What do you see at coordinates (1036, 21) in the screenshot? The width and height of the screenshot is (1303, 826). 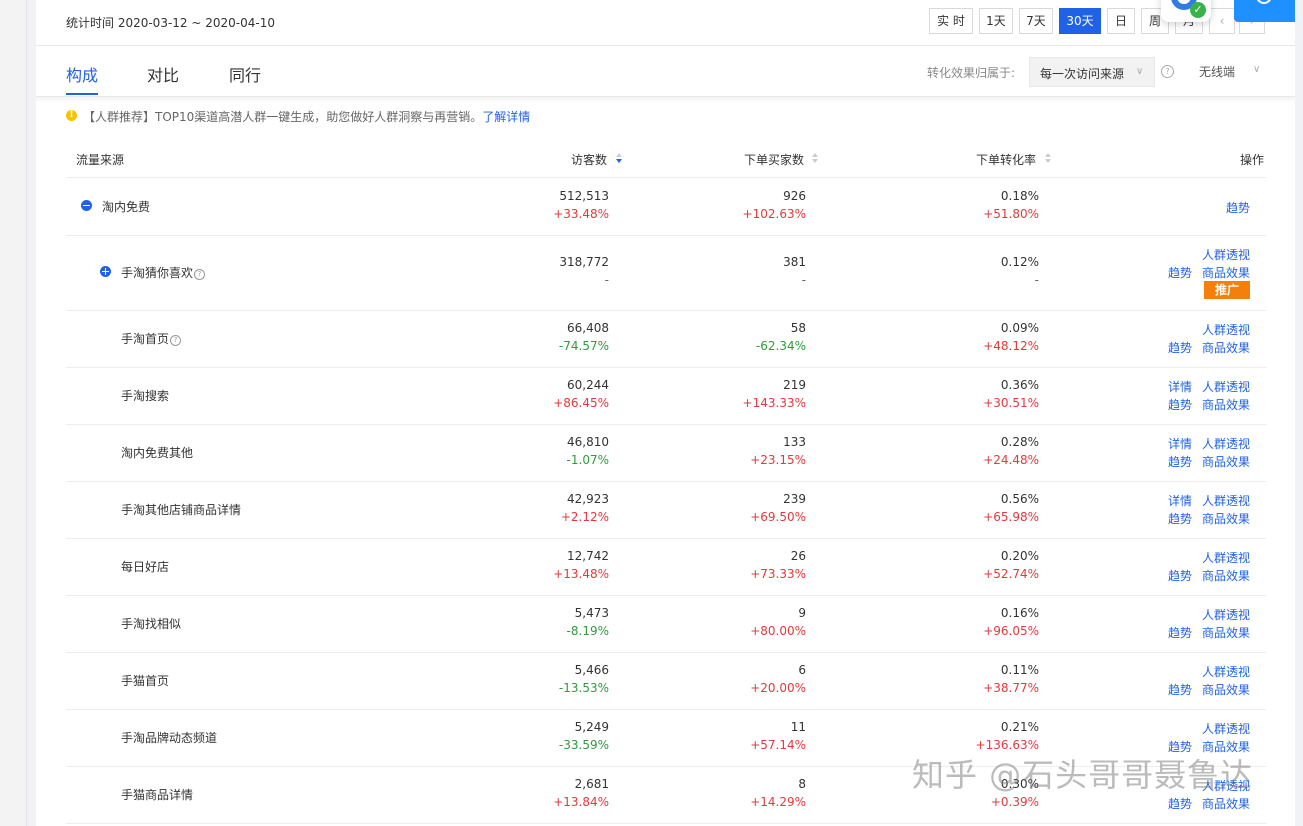 I see `time-btn-7d: 7天` at bounding box center [1036, 21].